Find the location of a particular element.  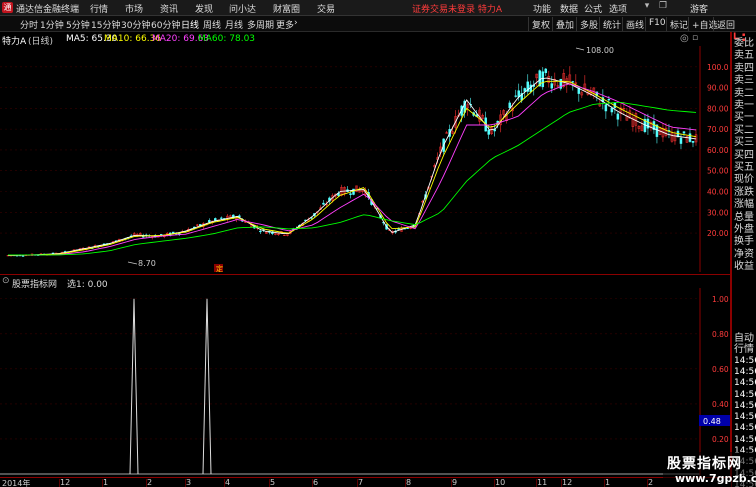

tab-fenshi: 分时 is located at coordinates (29, 24).